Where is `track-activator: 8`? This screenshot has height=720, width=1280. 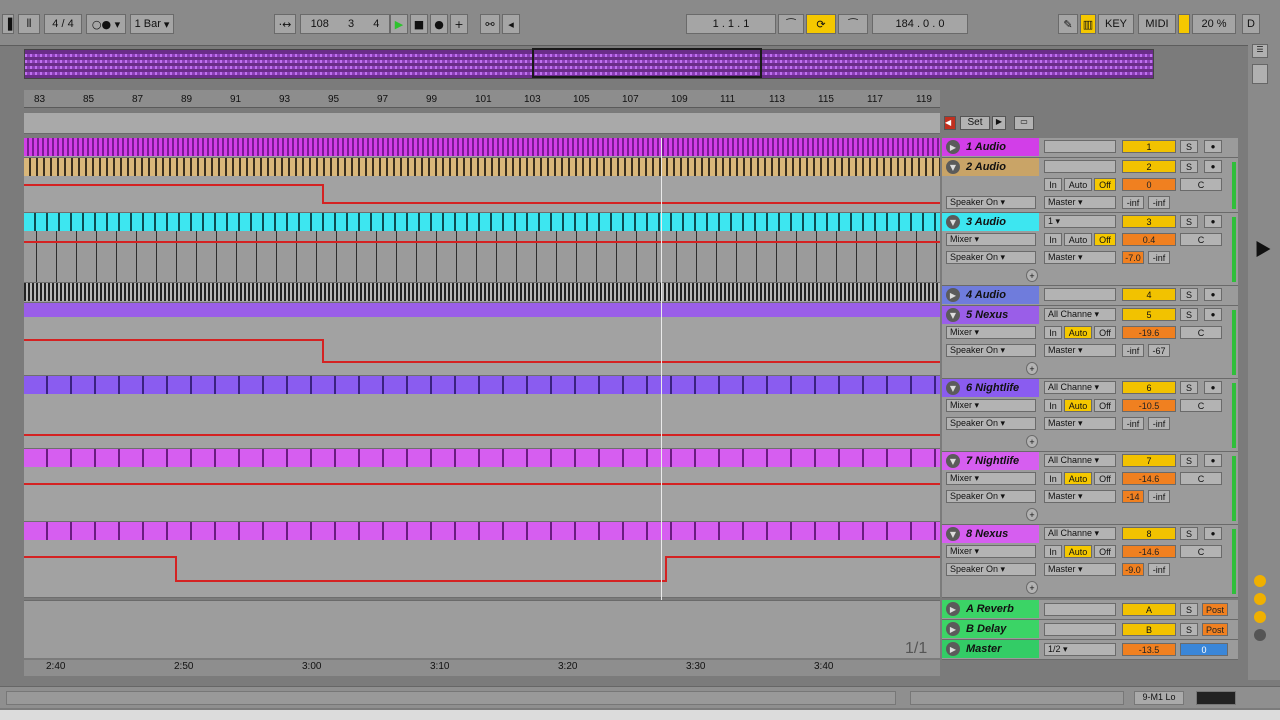
track-activator: 8 is located at coordinates (1149, 533).